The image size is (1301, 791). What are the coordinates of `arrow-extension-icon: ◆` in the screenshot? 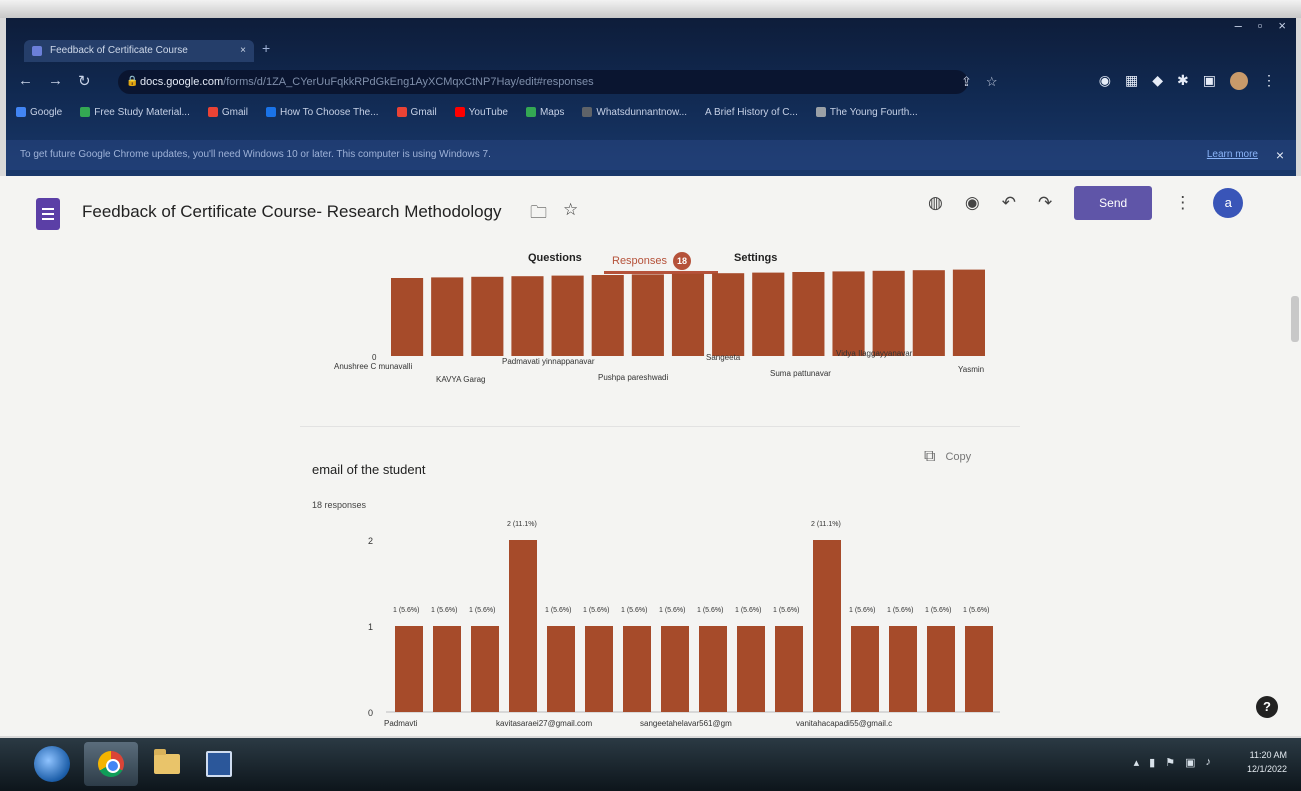 It's located at (1157, 81).